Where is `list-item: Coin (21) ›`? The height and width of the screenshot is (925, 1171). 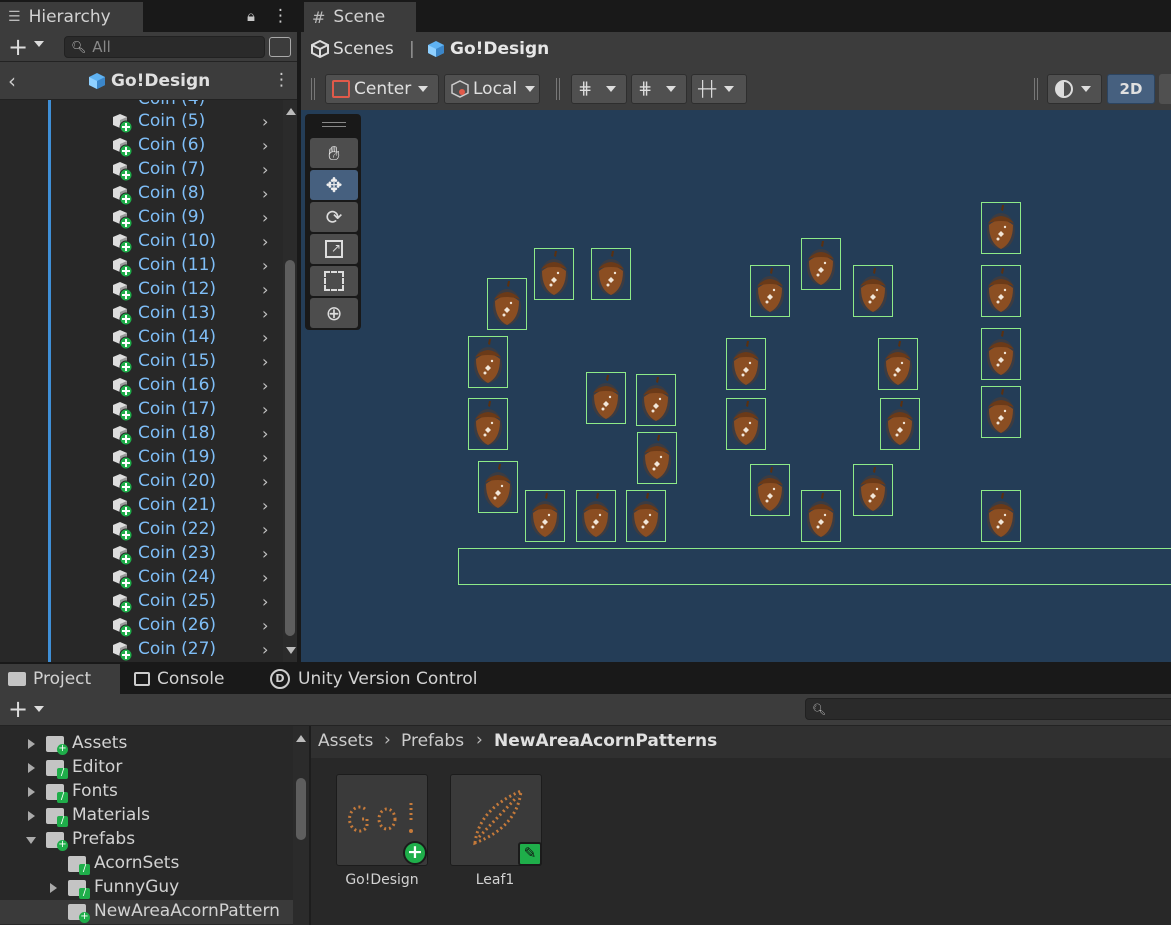
list-item: Coin (21) › is located at coordinates (141, 506).